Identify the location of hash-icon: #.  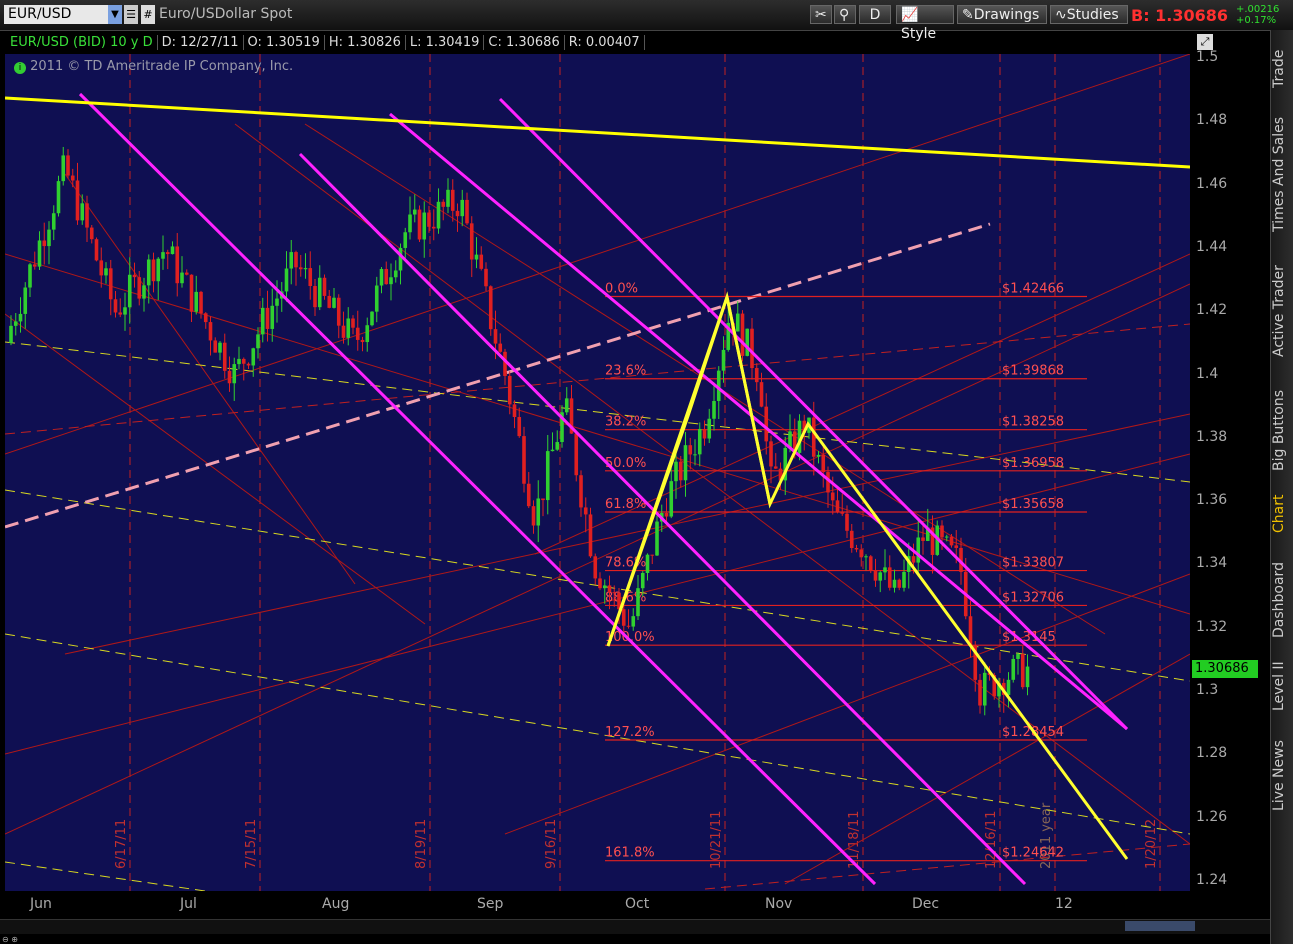
(148, 14).